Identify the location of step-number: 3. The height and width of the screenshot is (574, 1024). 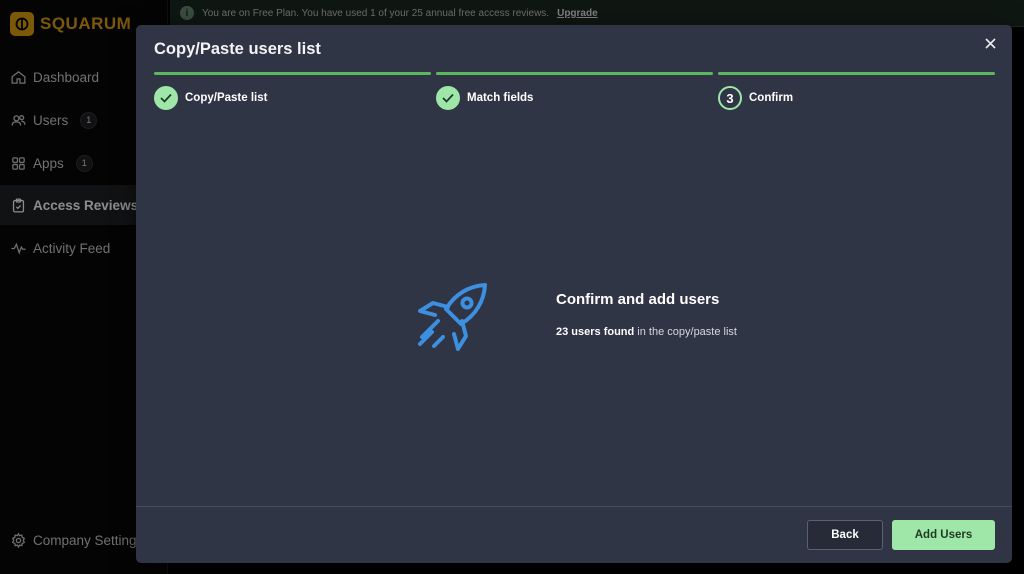
(730, 98).